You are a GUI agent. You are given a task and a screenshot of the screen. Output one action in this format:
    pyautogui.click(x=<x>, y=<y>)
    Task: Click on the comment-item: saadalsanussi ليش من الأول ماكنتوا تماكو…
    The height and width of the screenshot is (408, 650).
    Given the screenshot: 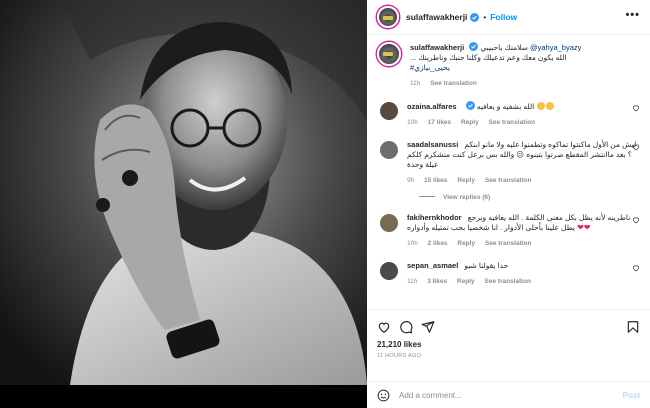 What is the action you would take?
    pyautogui.click(x=508, y=163)
    